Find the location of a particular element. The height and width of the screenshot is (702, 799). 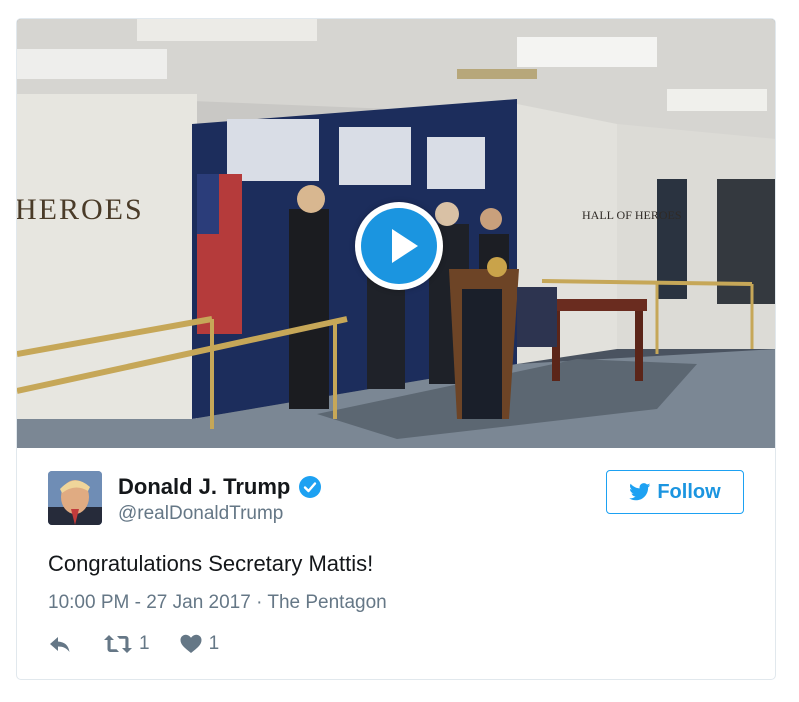

like-count: 1 is located at coordinates (214, 643).